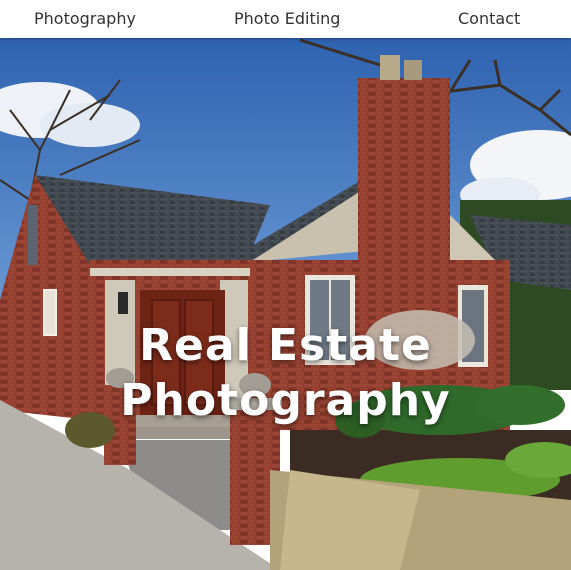 Image resolution: width=571 pixels, height=570 pixels. What do you see at coordinates (33, 235) in the screenshot?
I see `window` at bounding box center [33, 235].